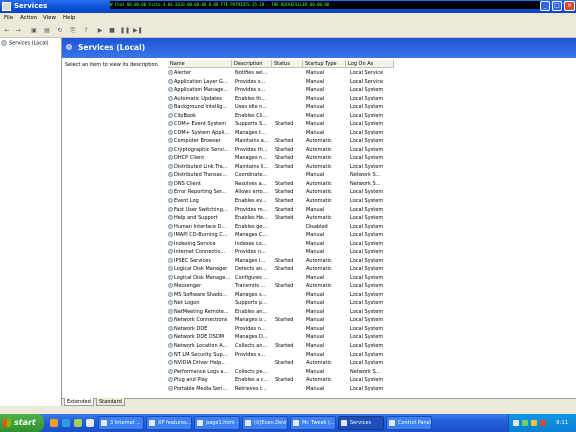  What do you see at coordinates (200, 244) in the screenshot?
I see `service-name: Indexing Service` at bounding box center [200, 244].